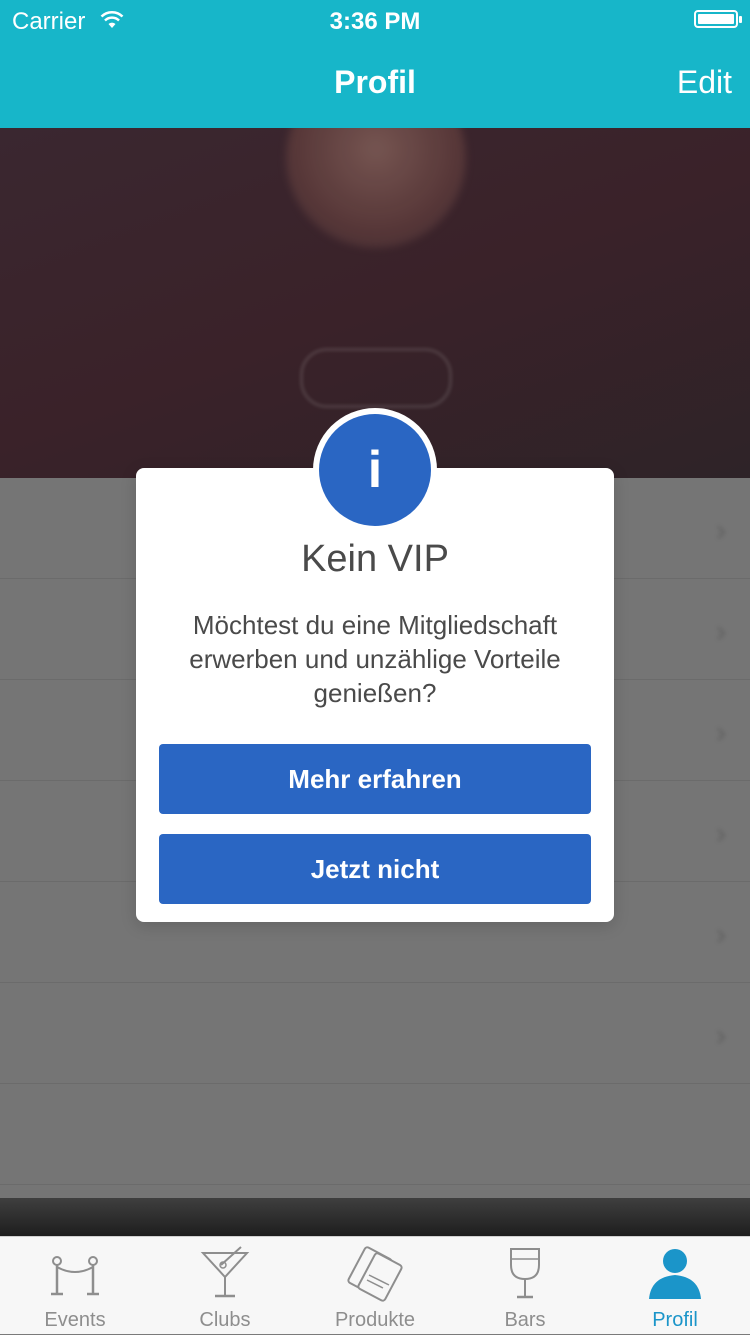 The image size is (750, 1335). What do you see at coordinates (375, 559) in the screenshot?
I see `dialog-title: Kein VIP` at bounding box center [375, 559].